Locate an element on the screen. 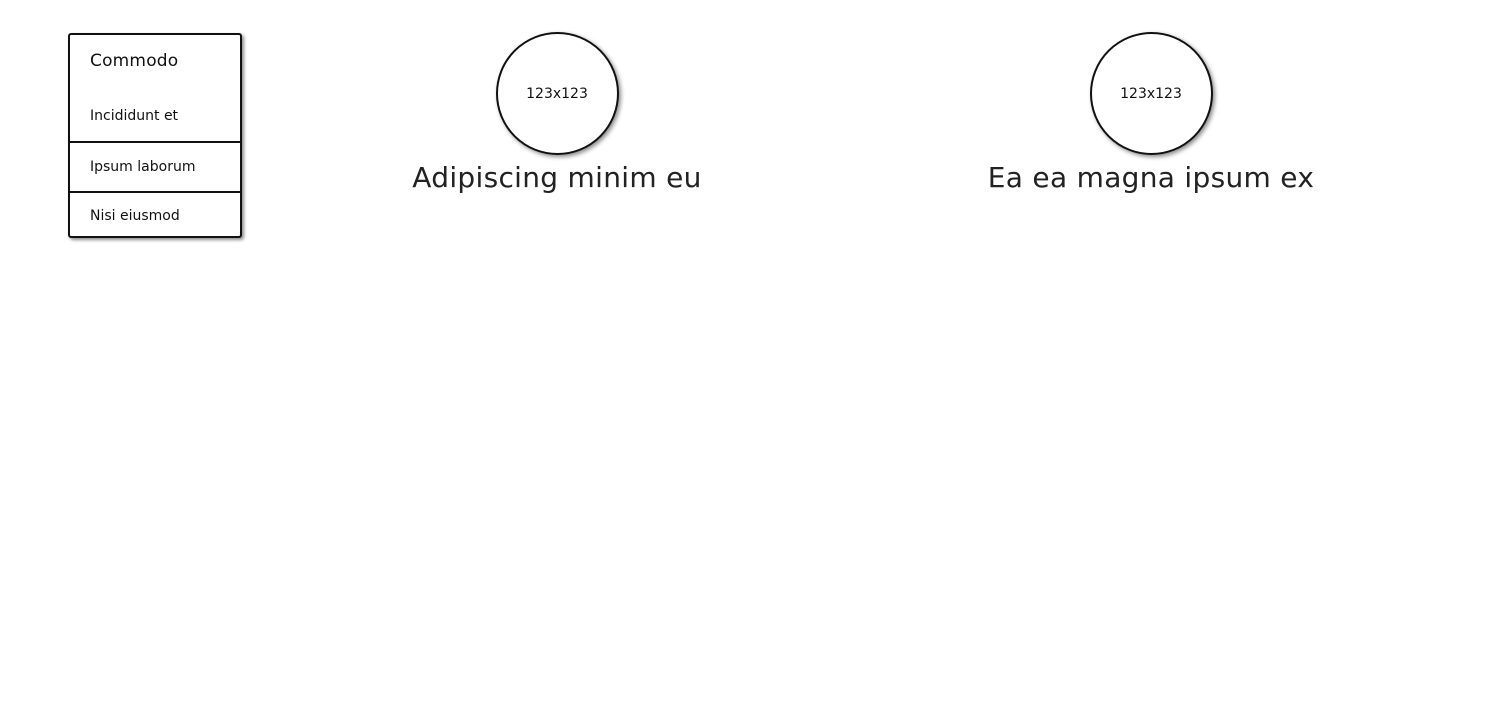 This screenshot has width=1500, height=720. profile-card-2: 123x123 Ea ea magna ipsum ex is located at coordinates (1151, 113).